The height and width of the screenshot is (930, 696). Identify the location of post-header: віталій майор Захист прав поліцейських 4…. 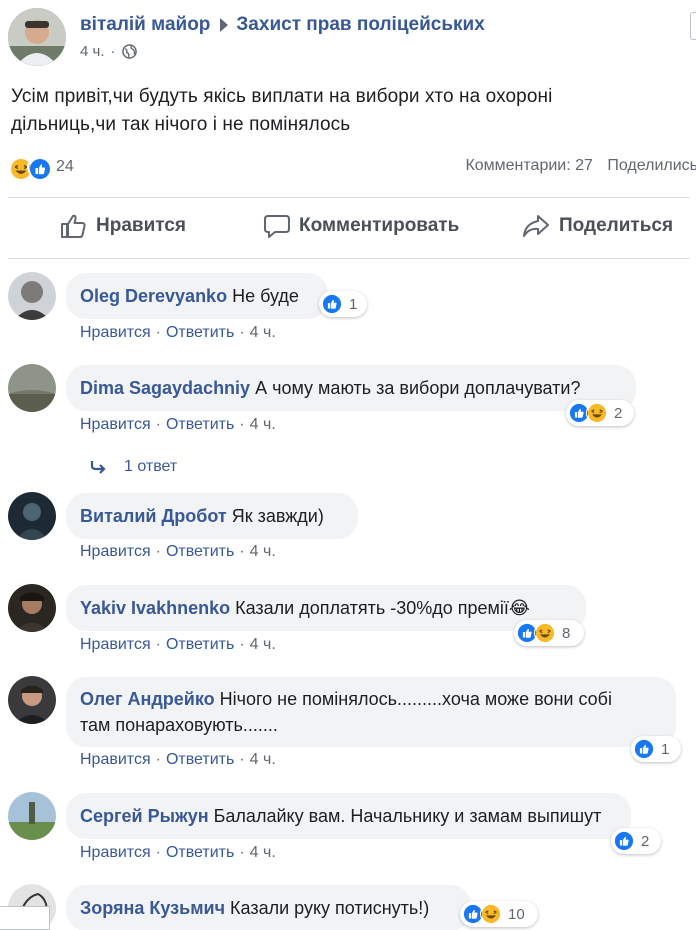
(352, 40).